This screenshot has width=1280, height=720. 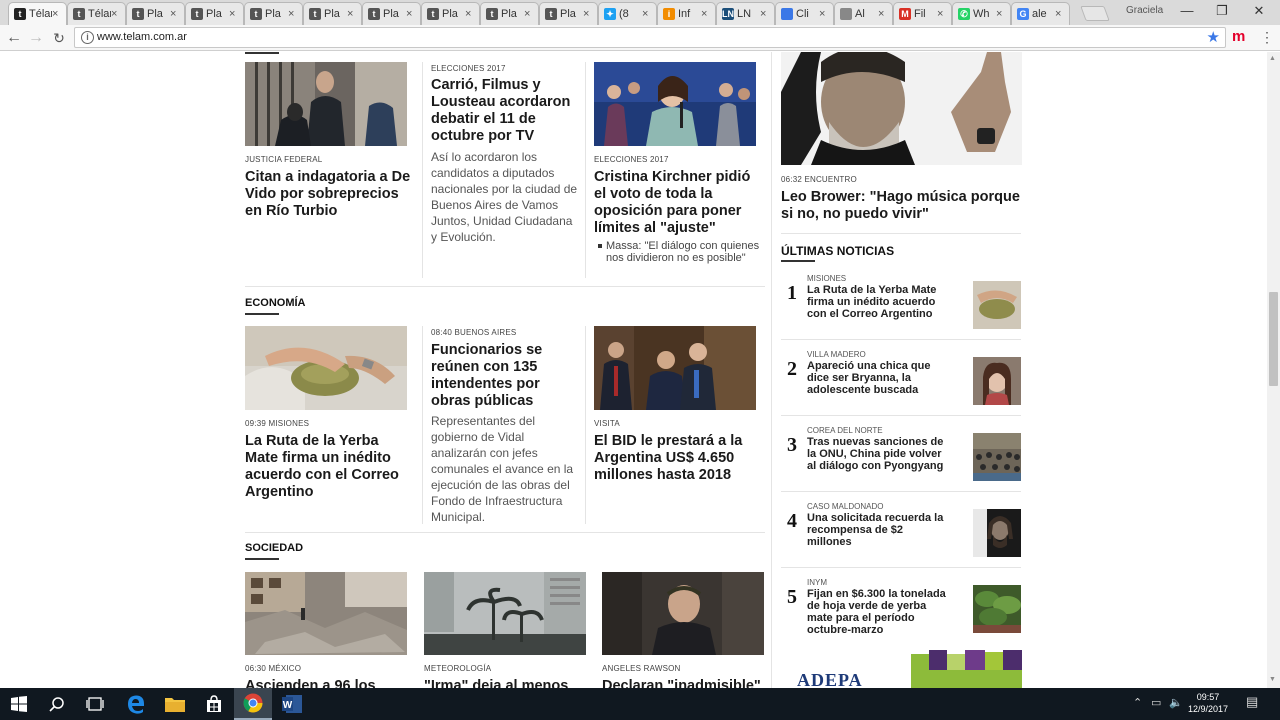 I want to click on search-icon, so click(x=57, y=704).